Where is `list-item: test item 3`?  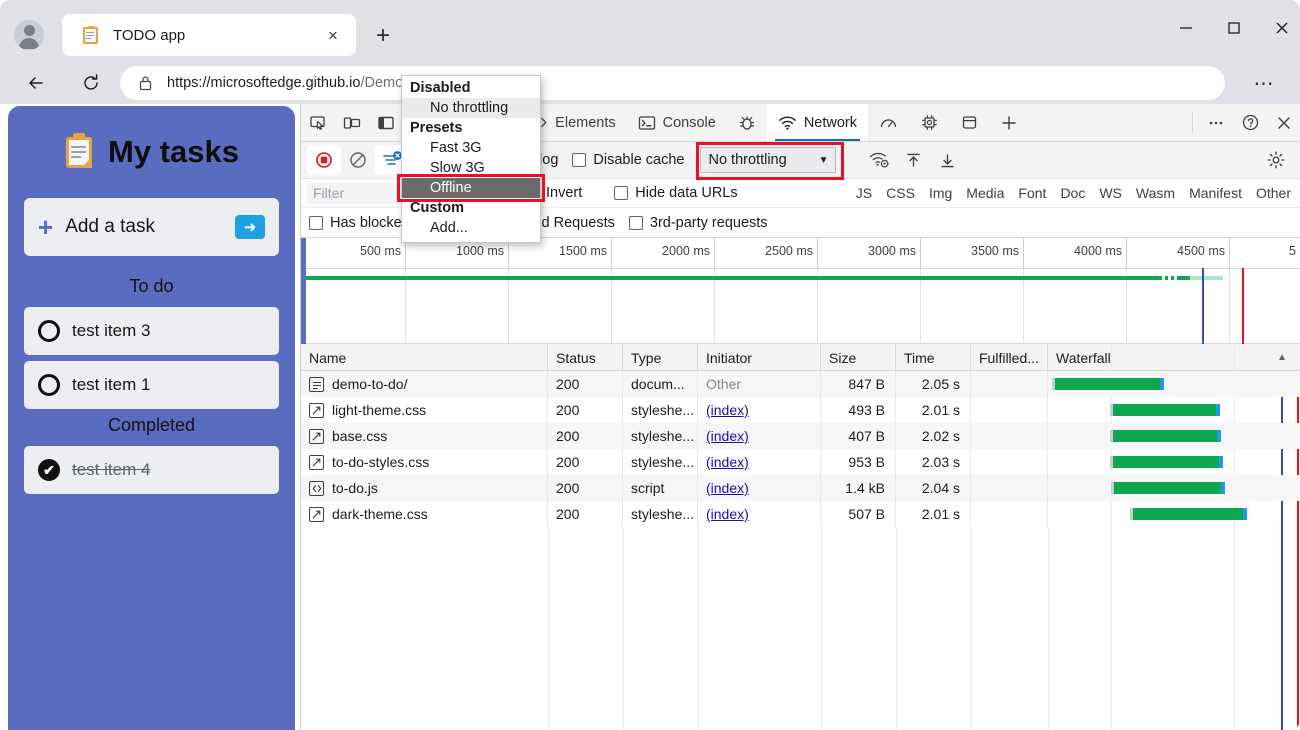
list-item: test item 3 is located at coordinates (151, 331).